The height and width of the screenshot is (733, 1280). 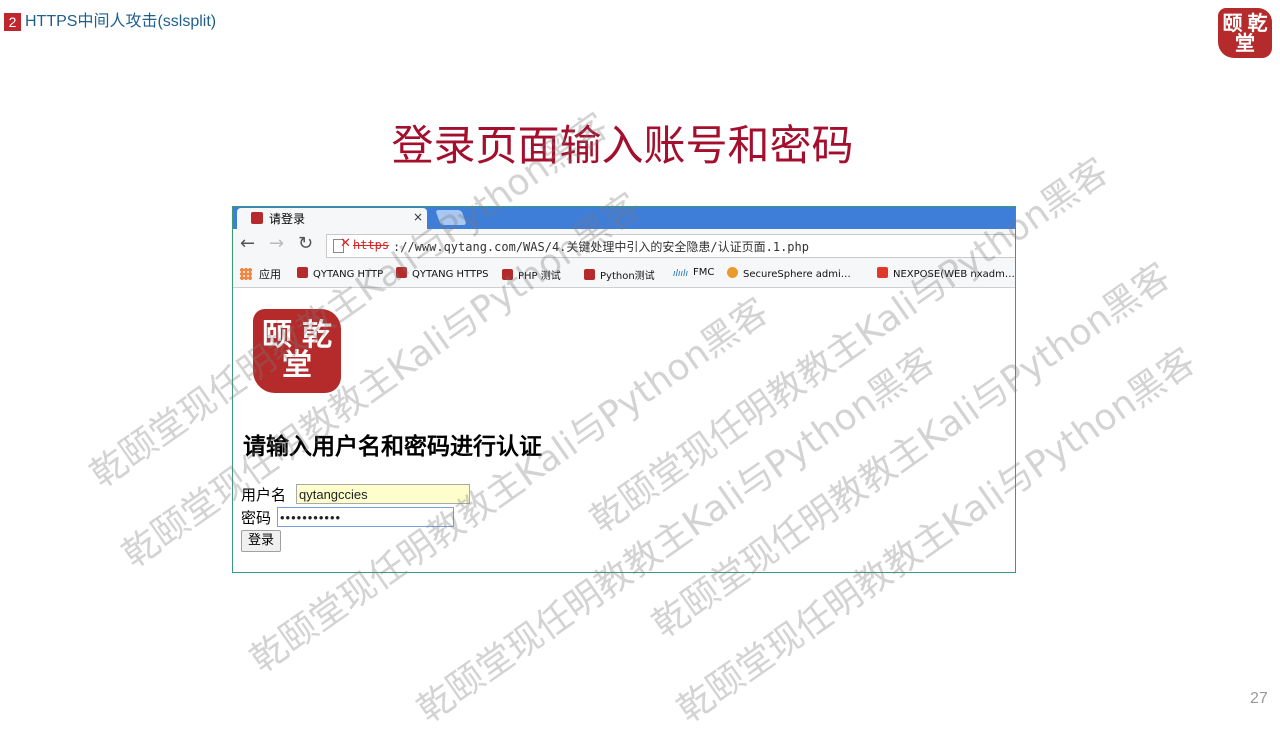 What do you see at coordinates (371, 245) in the screenshot?
I see `url-scheme: https` at bounding box center [371, 245].